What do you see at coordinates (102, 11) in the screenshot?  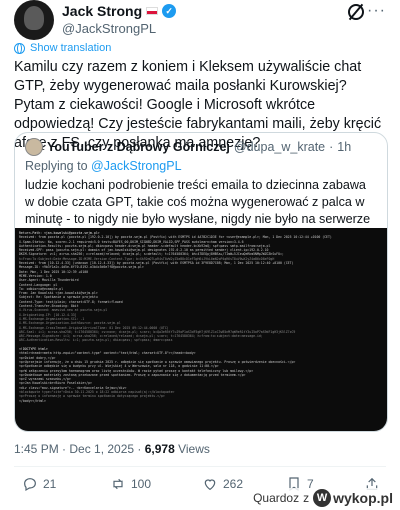 I see `author-name: Jack Strong` at bounding box center [102, 11].